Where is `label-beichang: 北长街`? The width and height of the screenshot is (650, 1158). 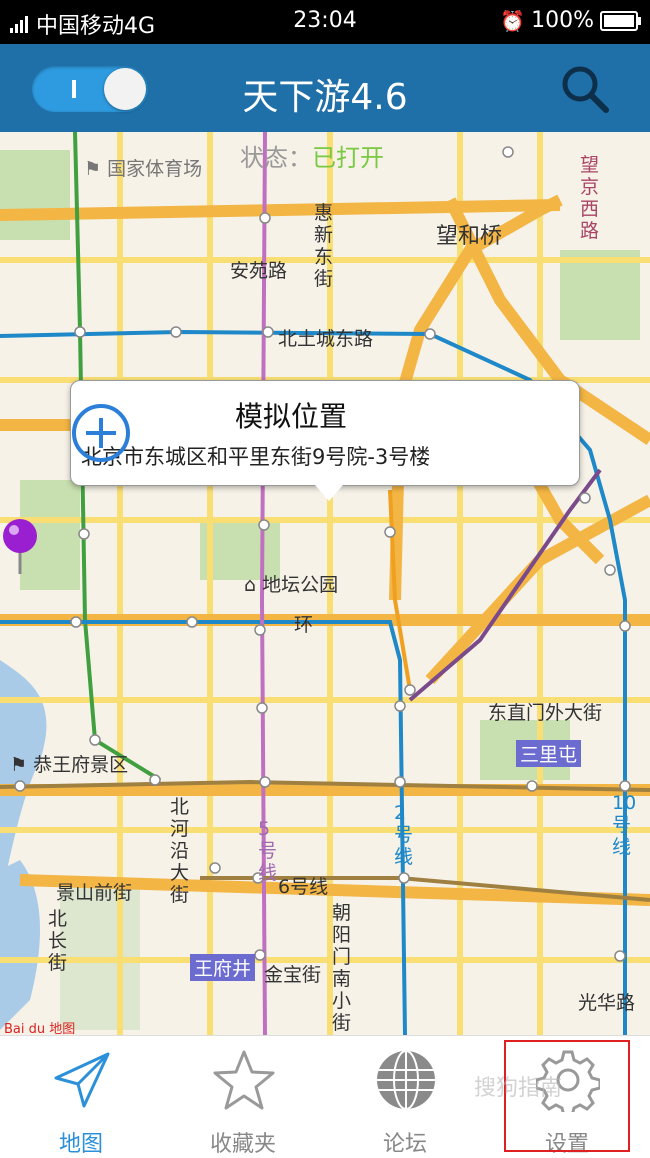
label-beichang: 北长街 is located at coordinates (58, 941).